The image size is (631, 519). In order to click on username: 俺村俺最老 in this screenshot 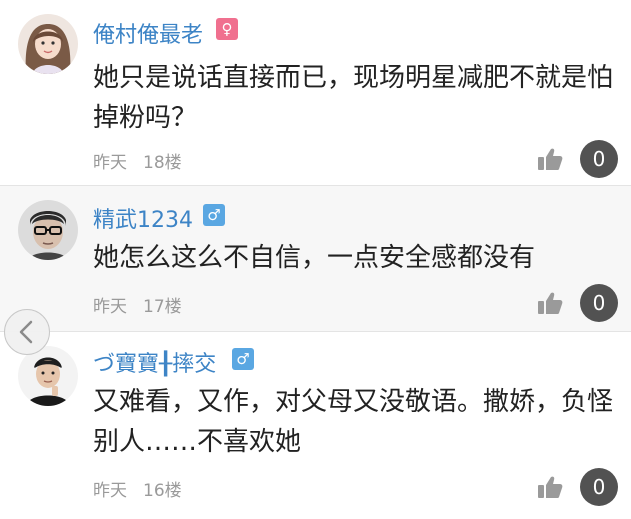, I will do `click(148, 33)`.